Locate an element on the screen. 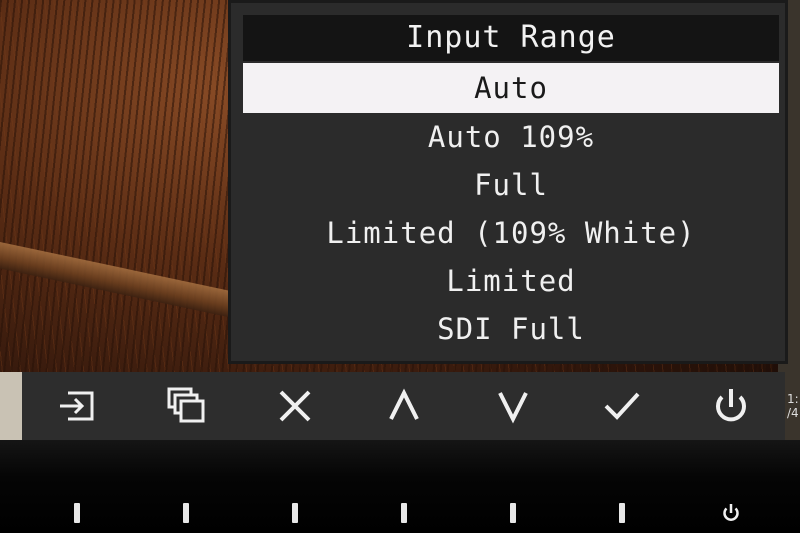 Image resolution: width=800 pixels, height=533 pixels. menu-title: Input Range is located at coordinates (511, 38).